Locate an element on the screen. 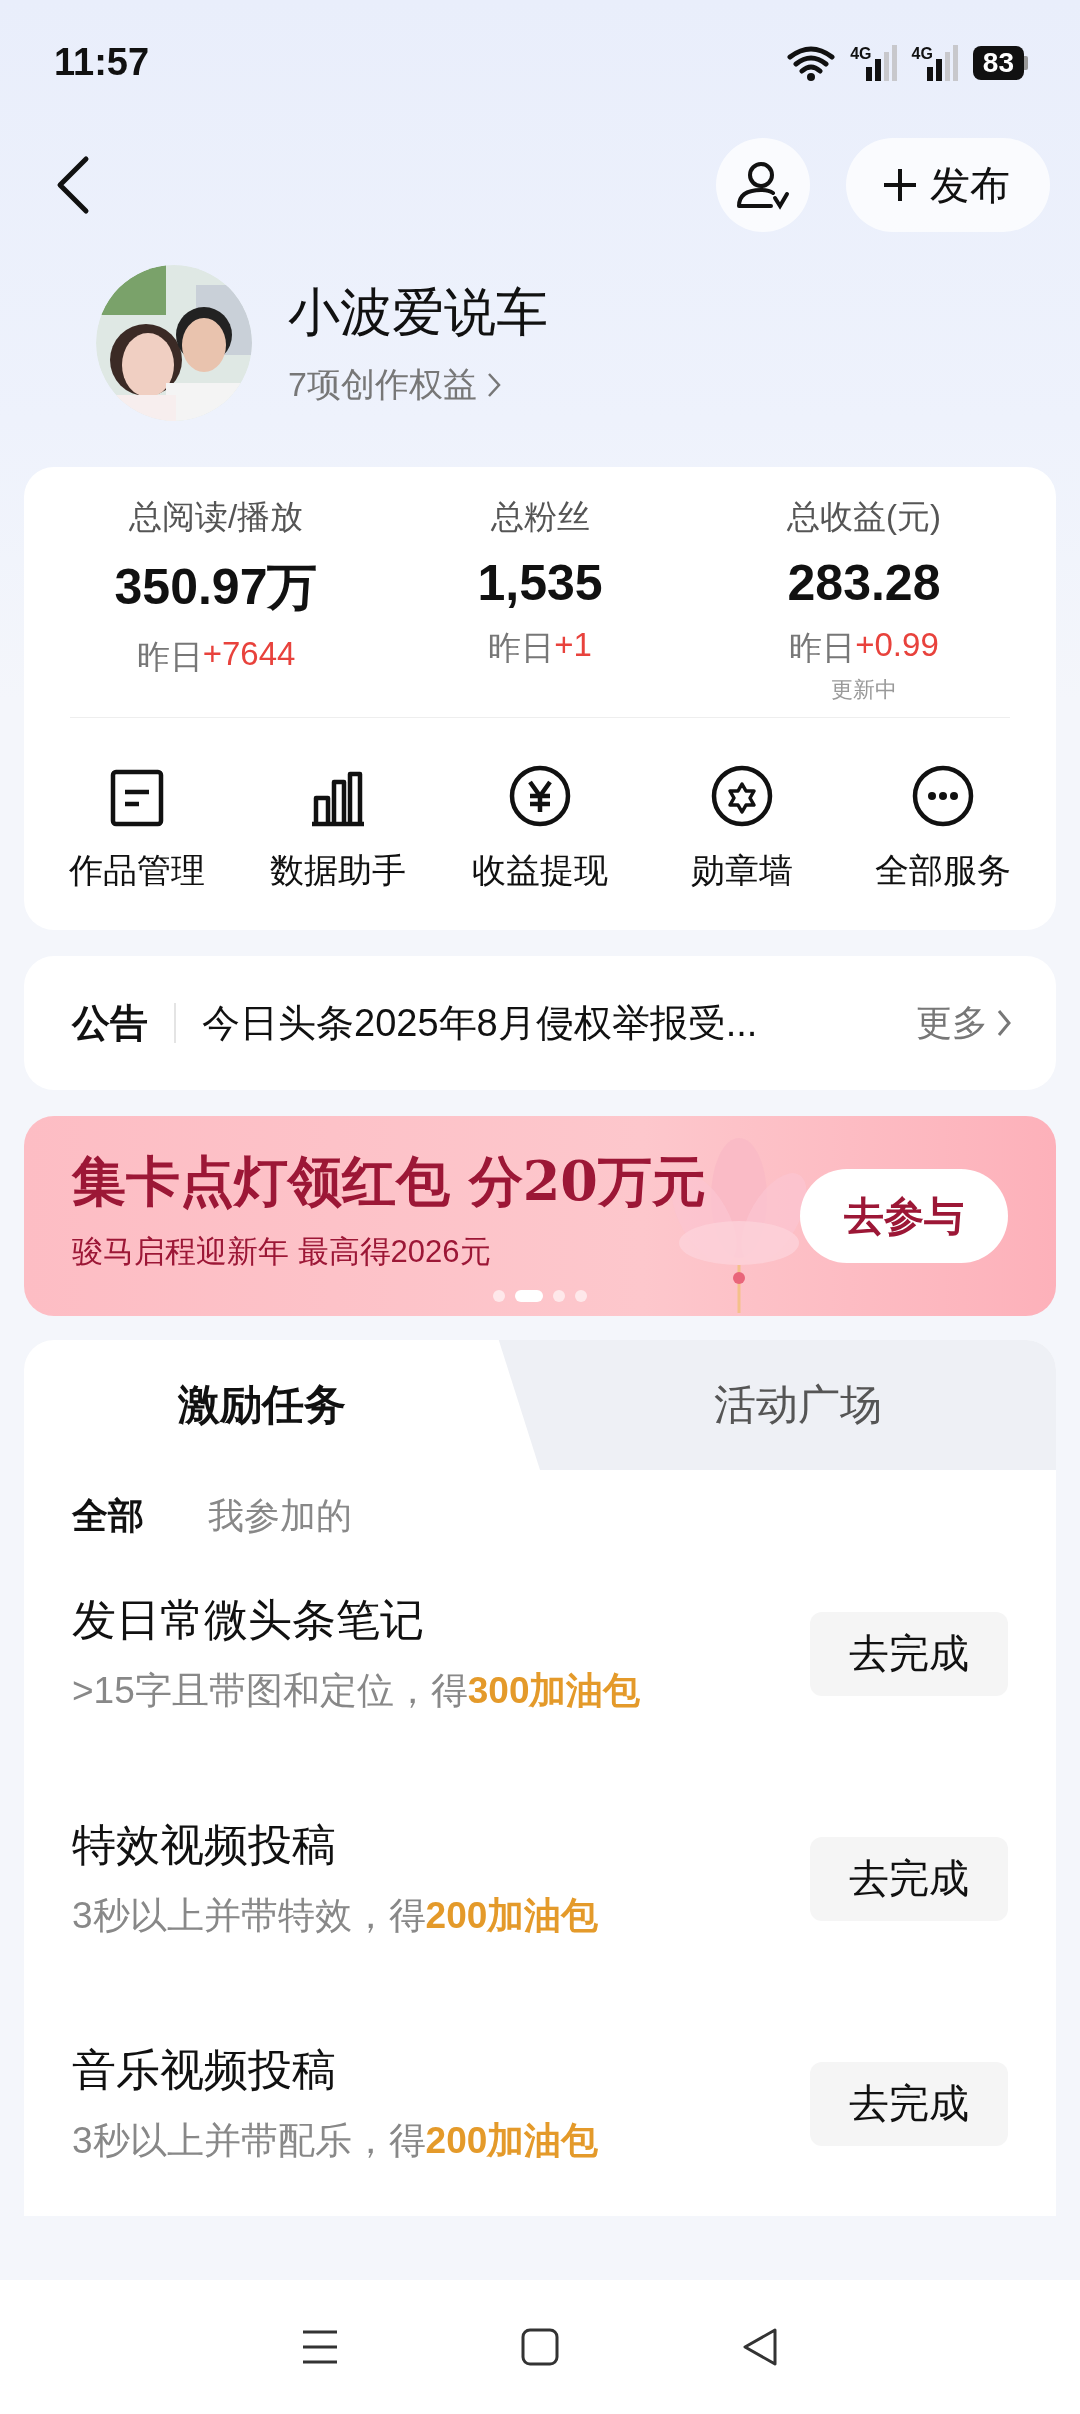 The image size is (1080, 2414). yuan-icon is located at coordinates (540, 796).